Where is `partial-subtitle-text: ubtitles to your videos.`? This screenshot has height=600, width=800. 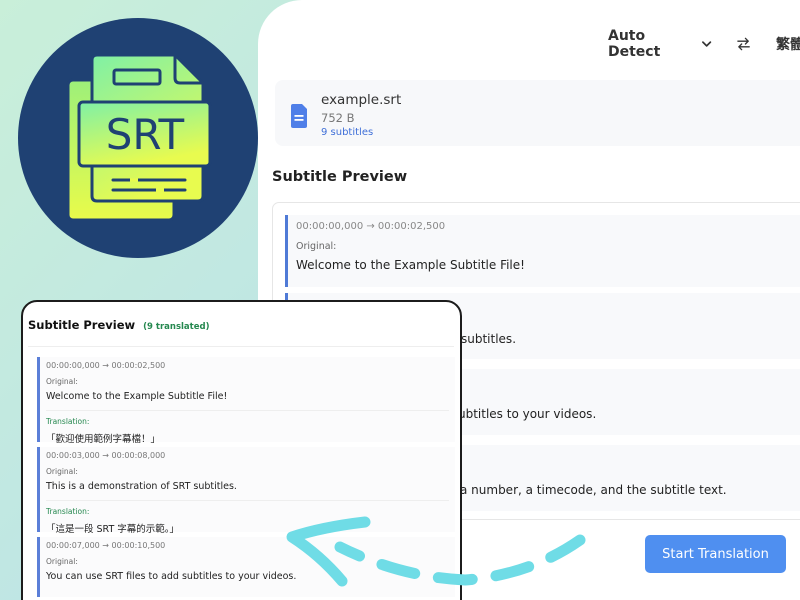 partial-subtitle-text: ubtitles to your videos. is located at coordinates (527, 414).